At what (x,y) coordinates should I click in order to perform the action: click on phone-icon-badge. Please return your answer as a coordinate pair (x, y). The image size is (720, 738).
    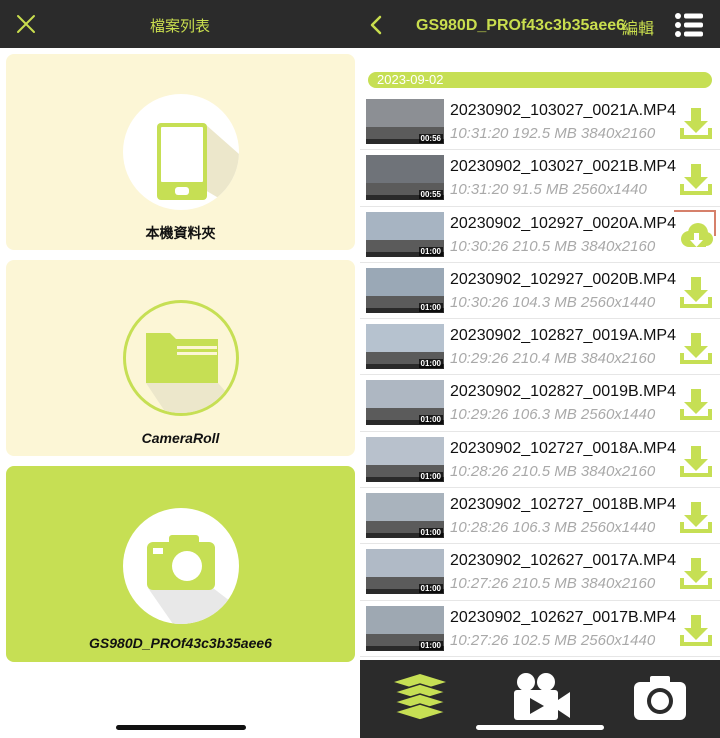
    Looking at the image, I should click on (181, 152).